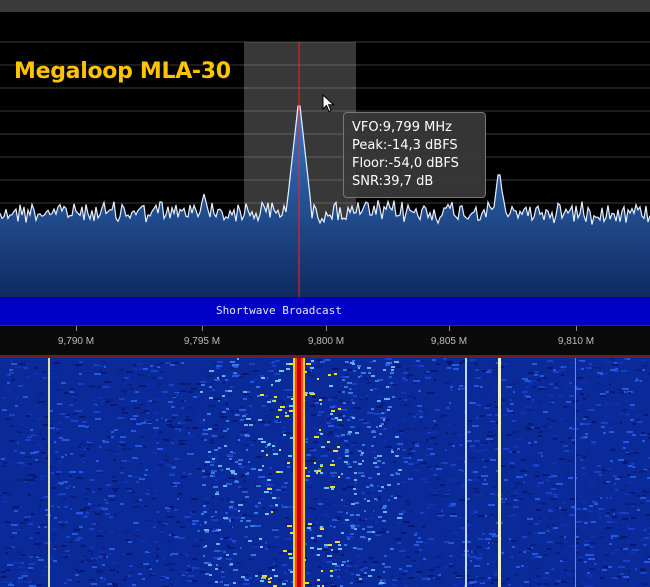 The height and width of the screenshot is (587, 650). I want to click on tooltip-vfo: VFO:9,799 MHz, so click(402, 127).